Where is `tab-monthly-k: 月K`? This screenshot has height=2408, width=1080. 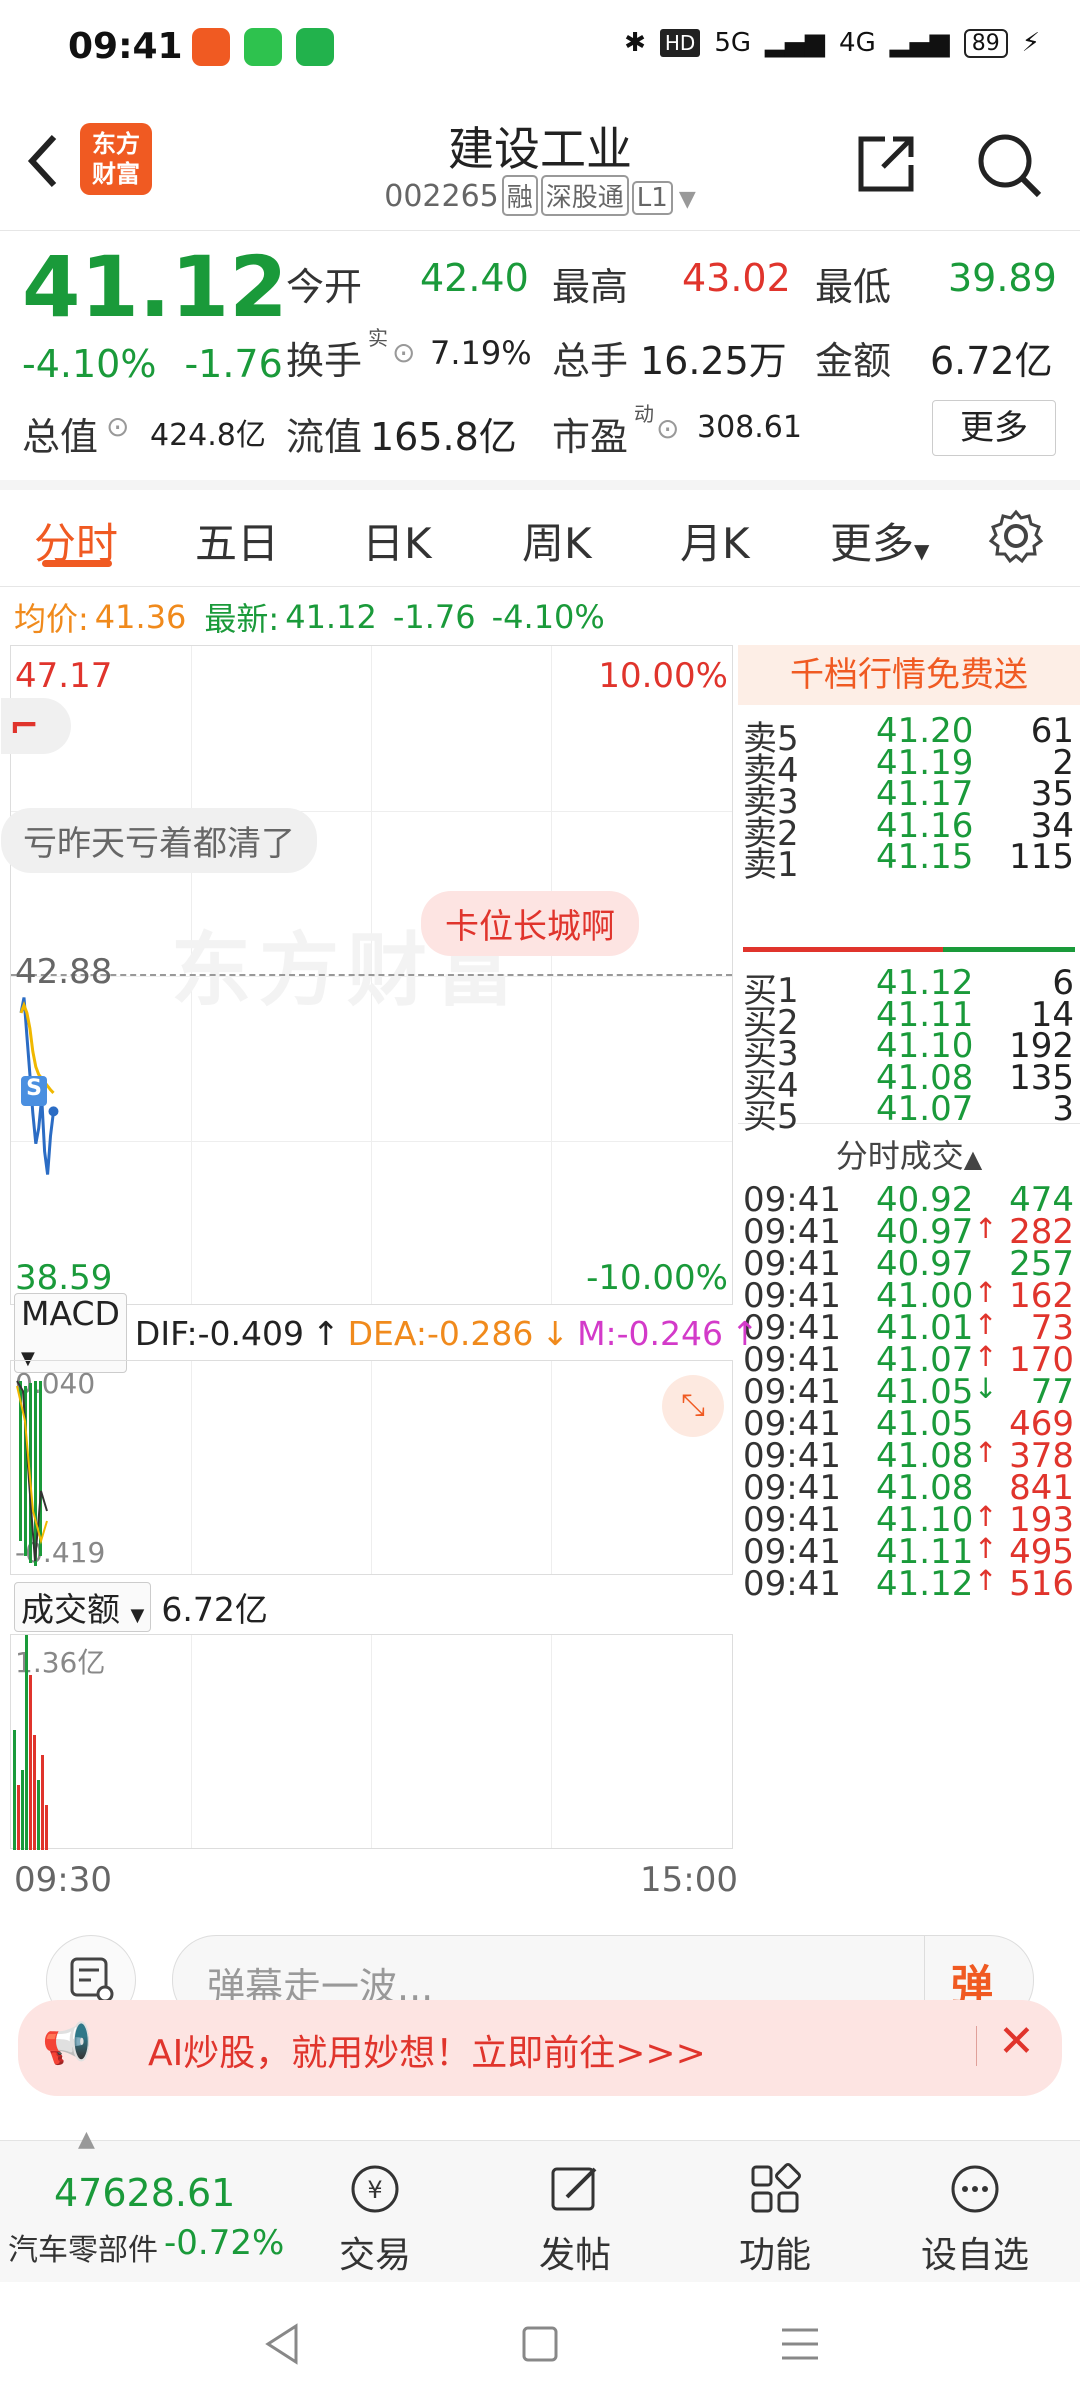 tab-monthly-k: 月K is located at coordinates (715, 540).